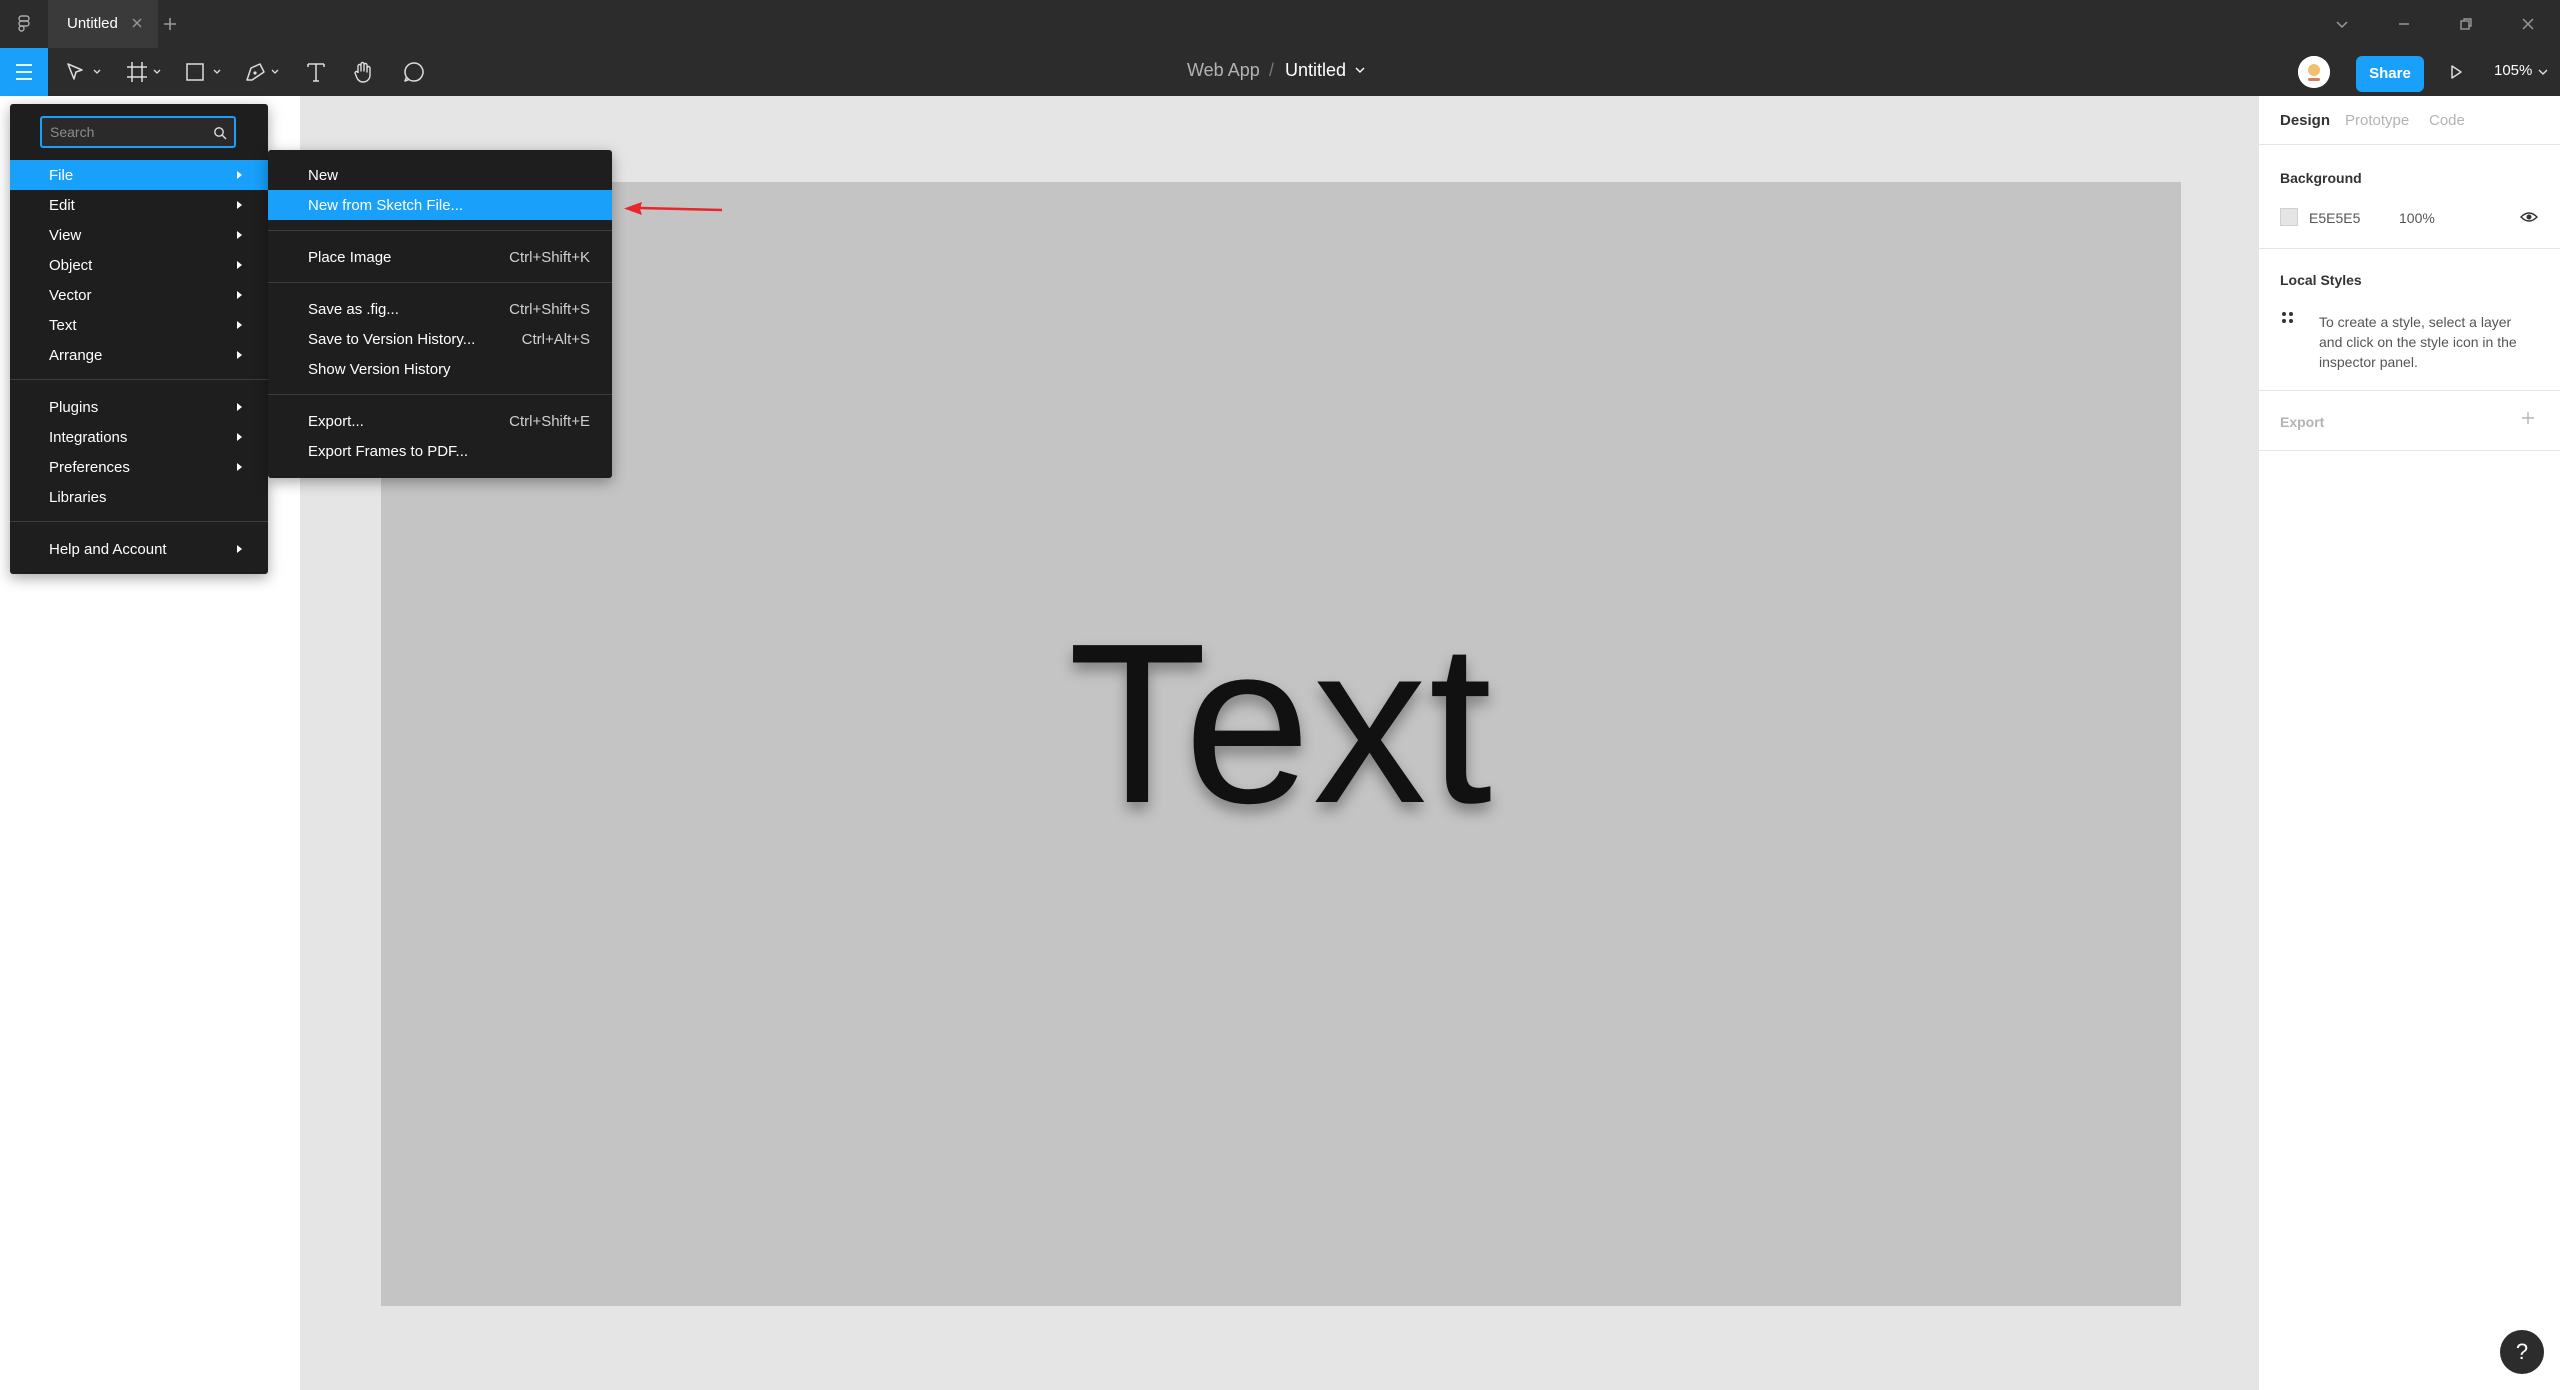 The image size is (2560, 1390). What do you see at coordinates (137, 23) in the screenshot?
I see `close-tab-icon` at bounding box center [137, 23].